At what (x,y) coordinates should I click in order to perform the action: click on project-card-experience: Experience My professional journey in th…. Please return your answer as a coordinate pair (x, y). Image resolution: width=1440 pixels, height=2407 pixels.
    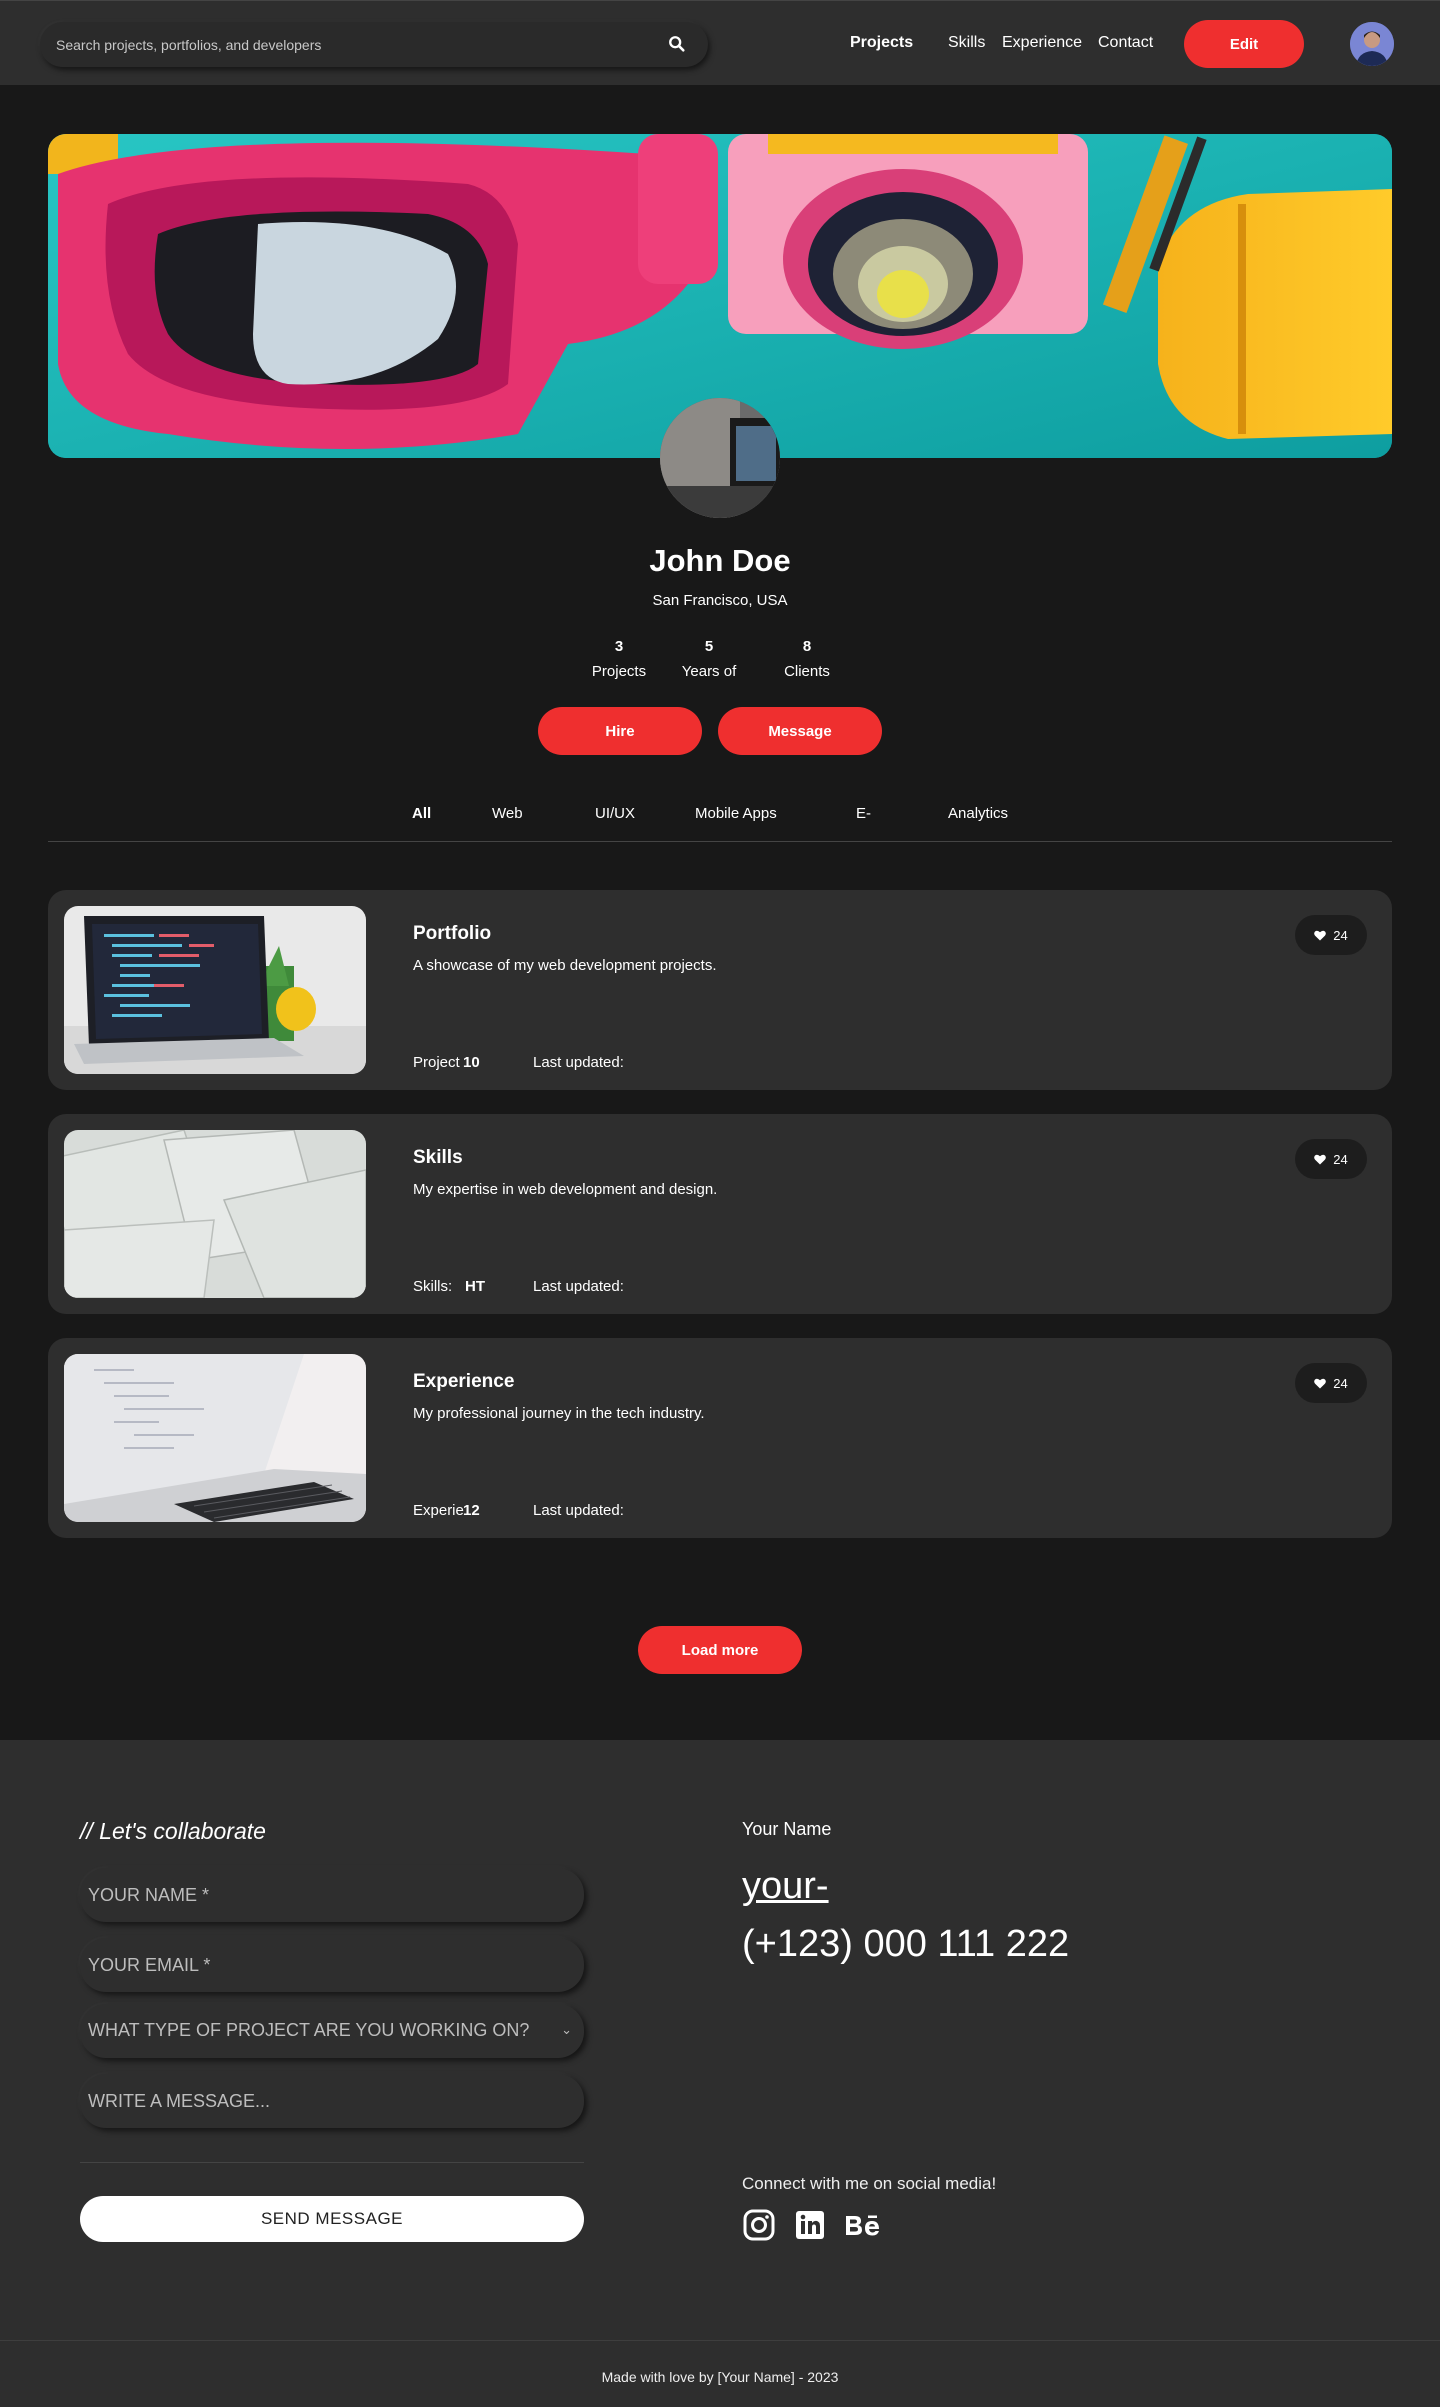
    Looking at the image, I should click on (720, 1438).